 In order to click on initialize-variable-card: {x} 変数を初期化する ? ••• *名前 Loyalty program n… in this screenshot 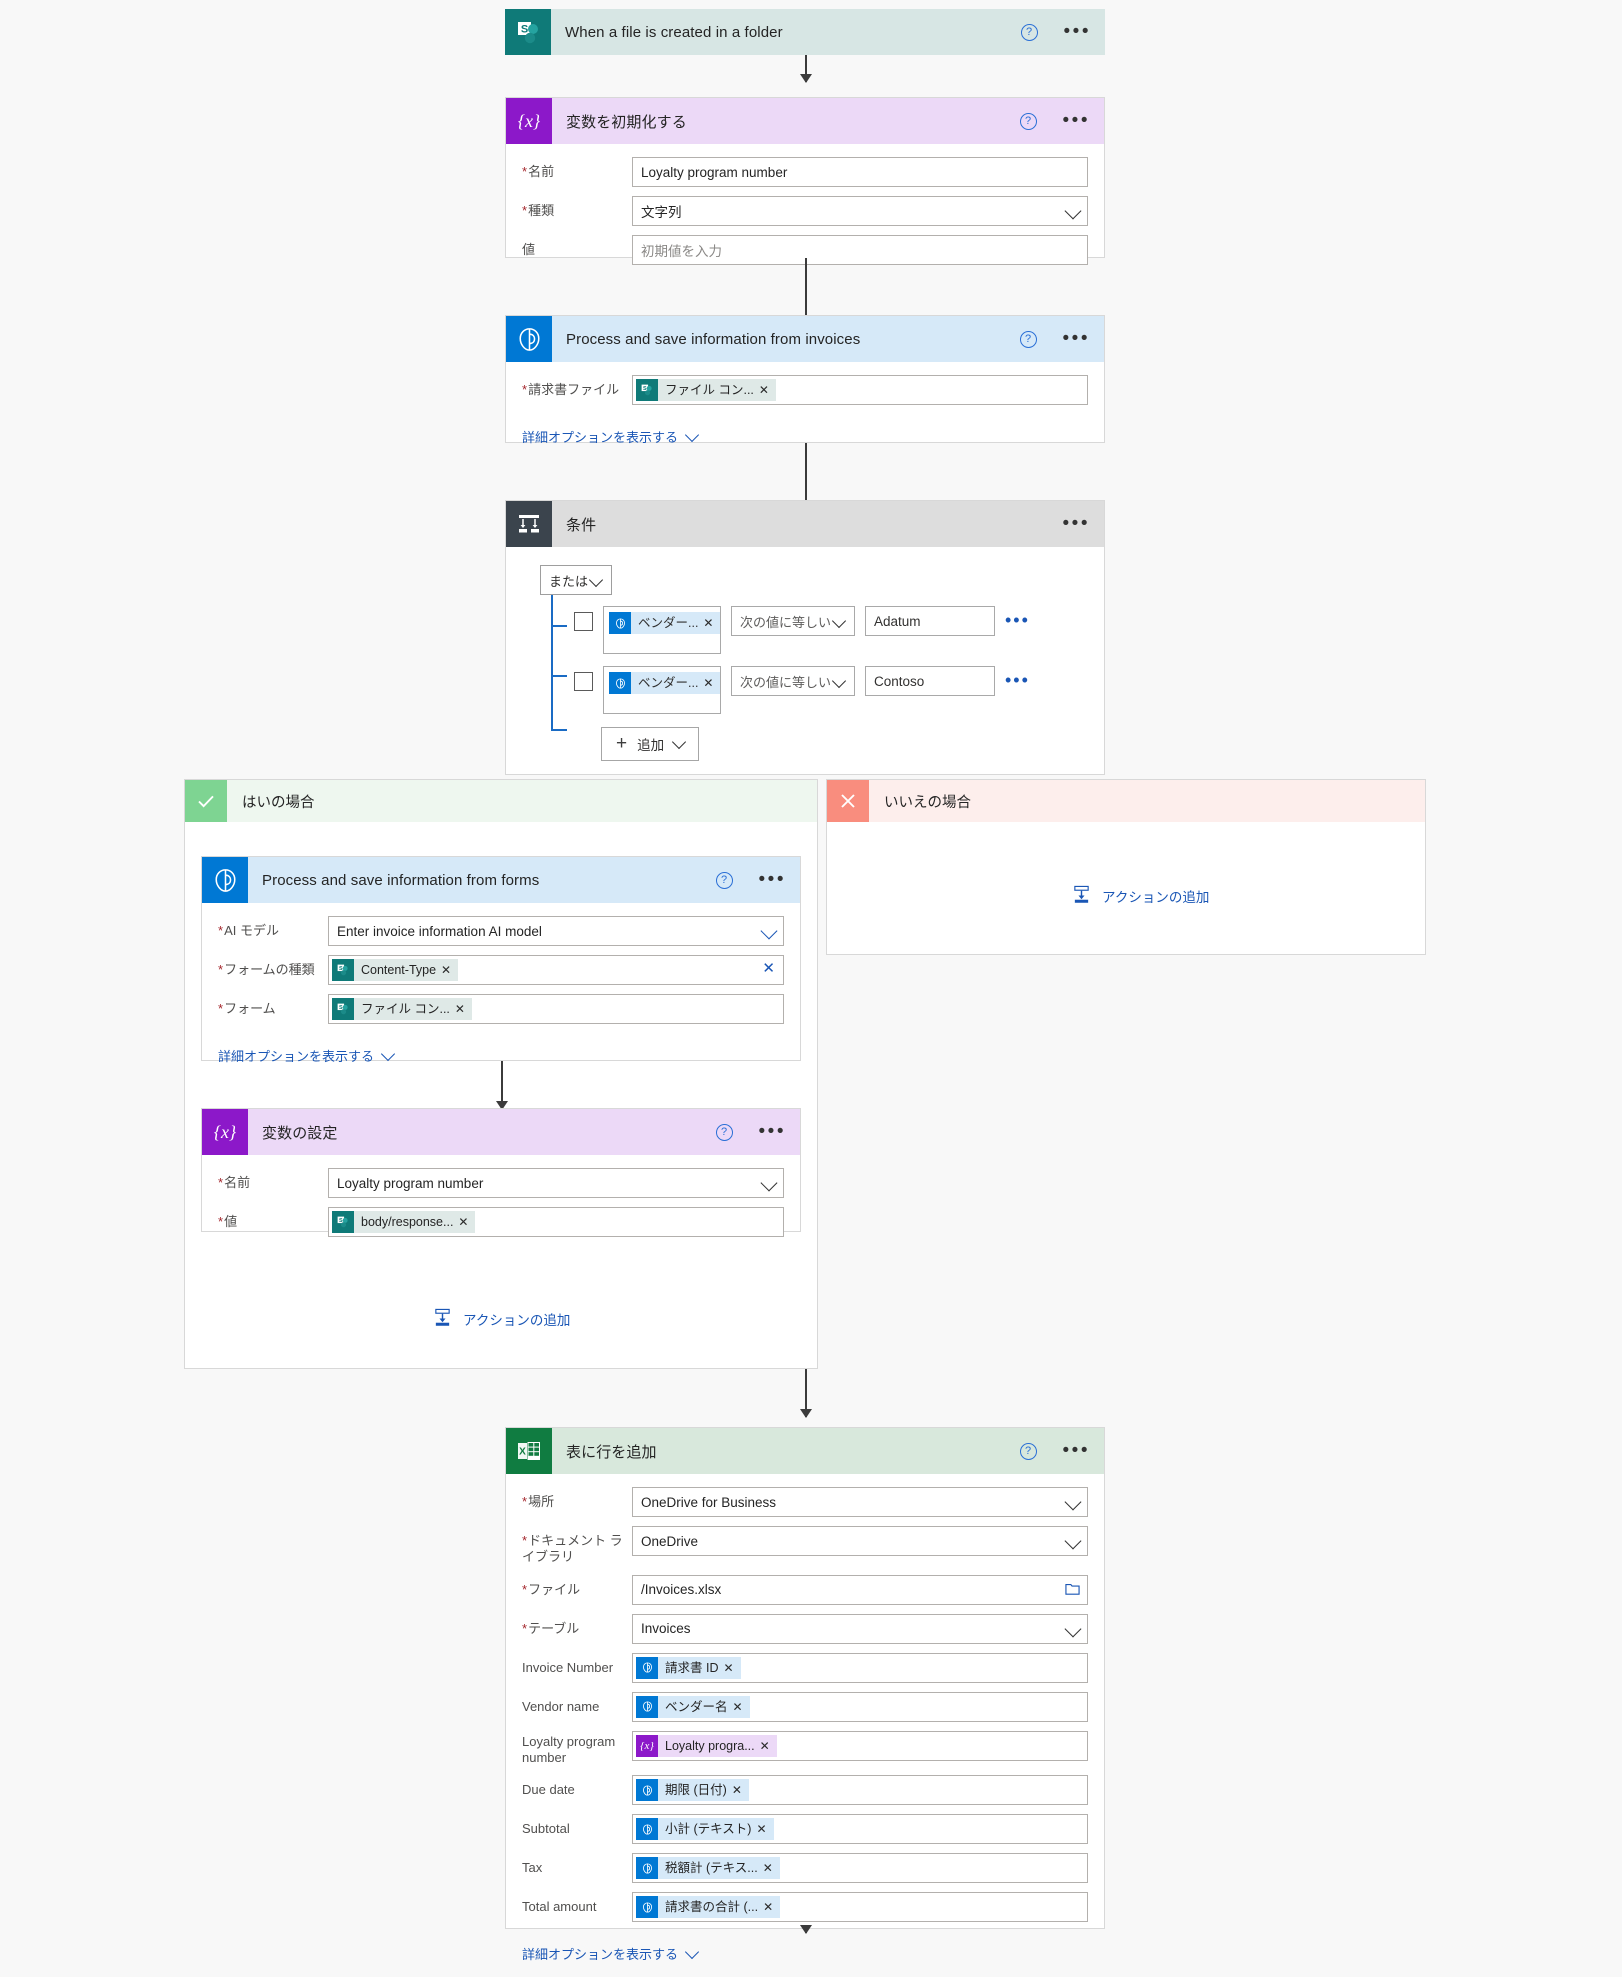, I will do `click(805, 181)`.